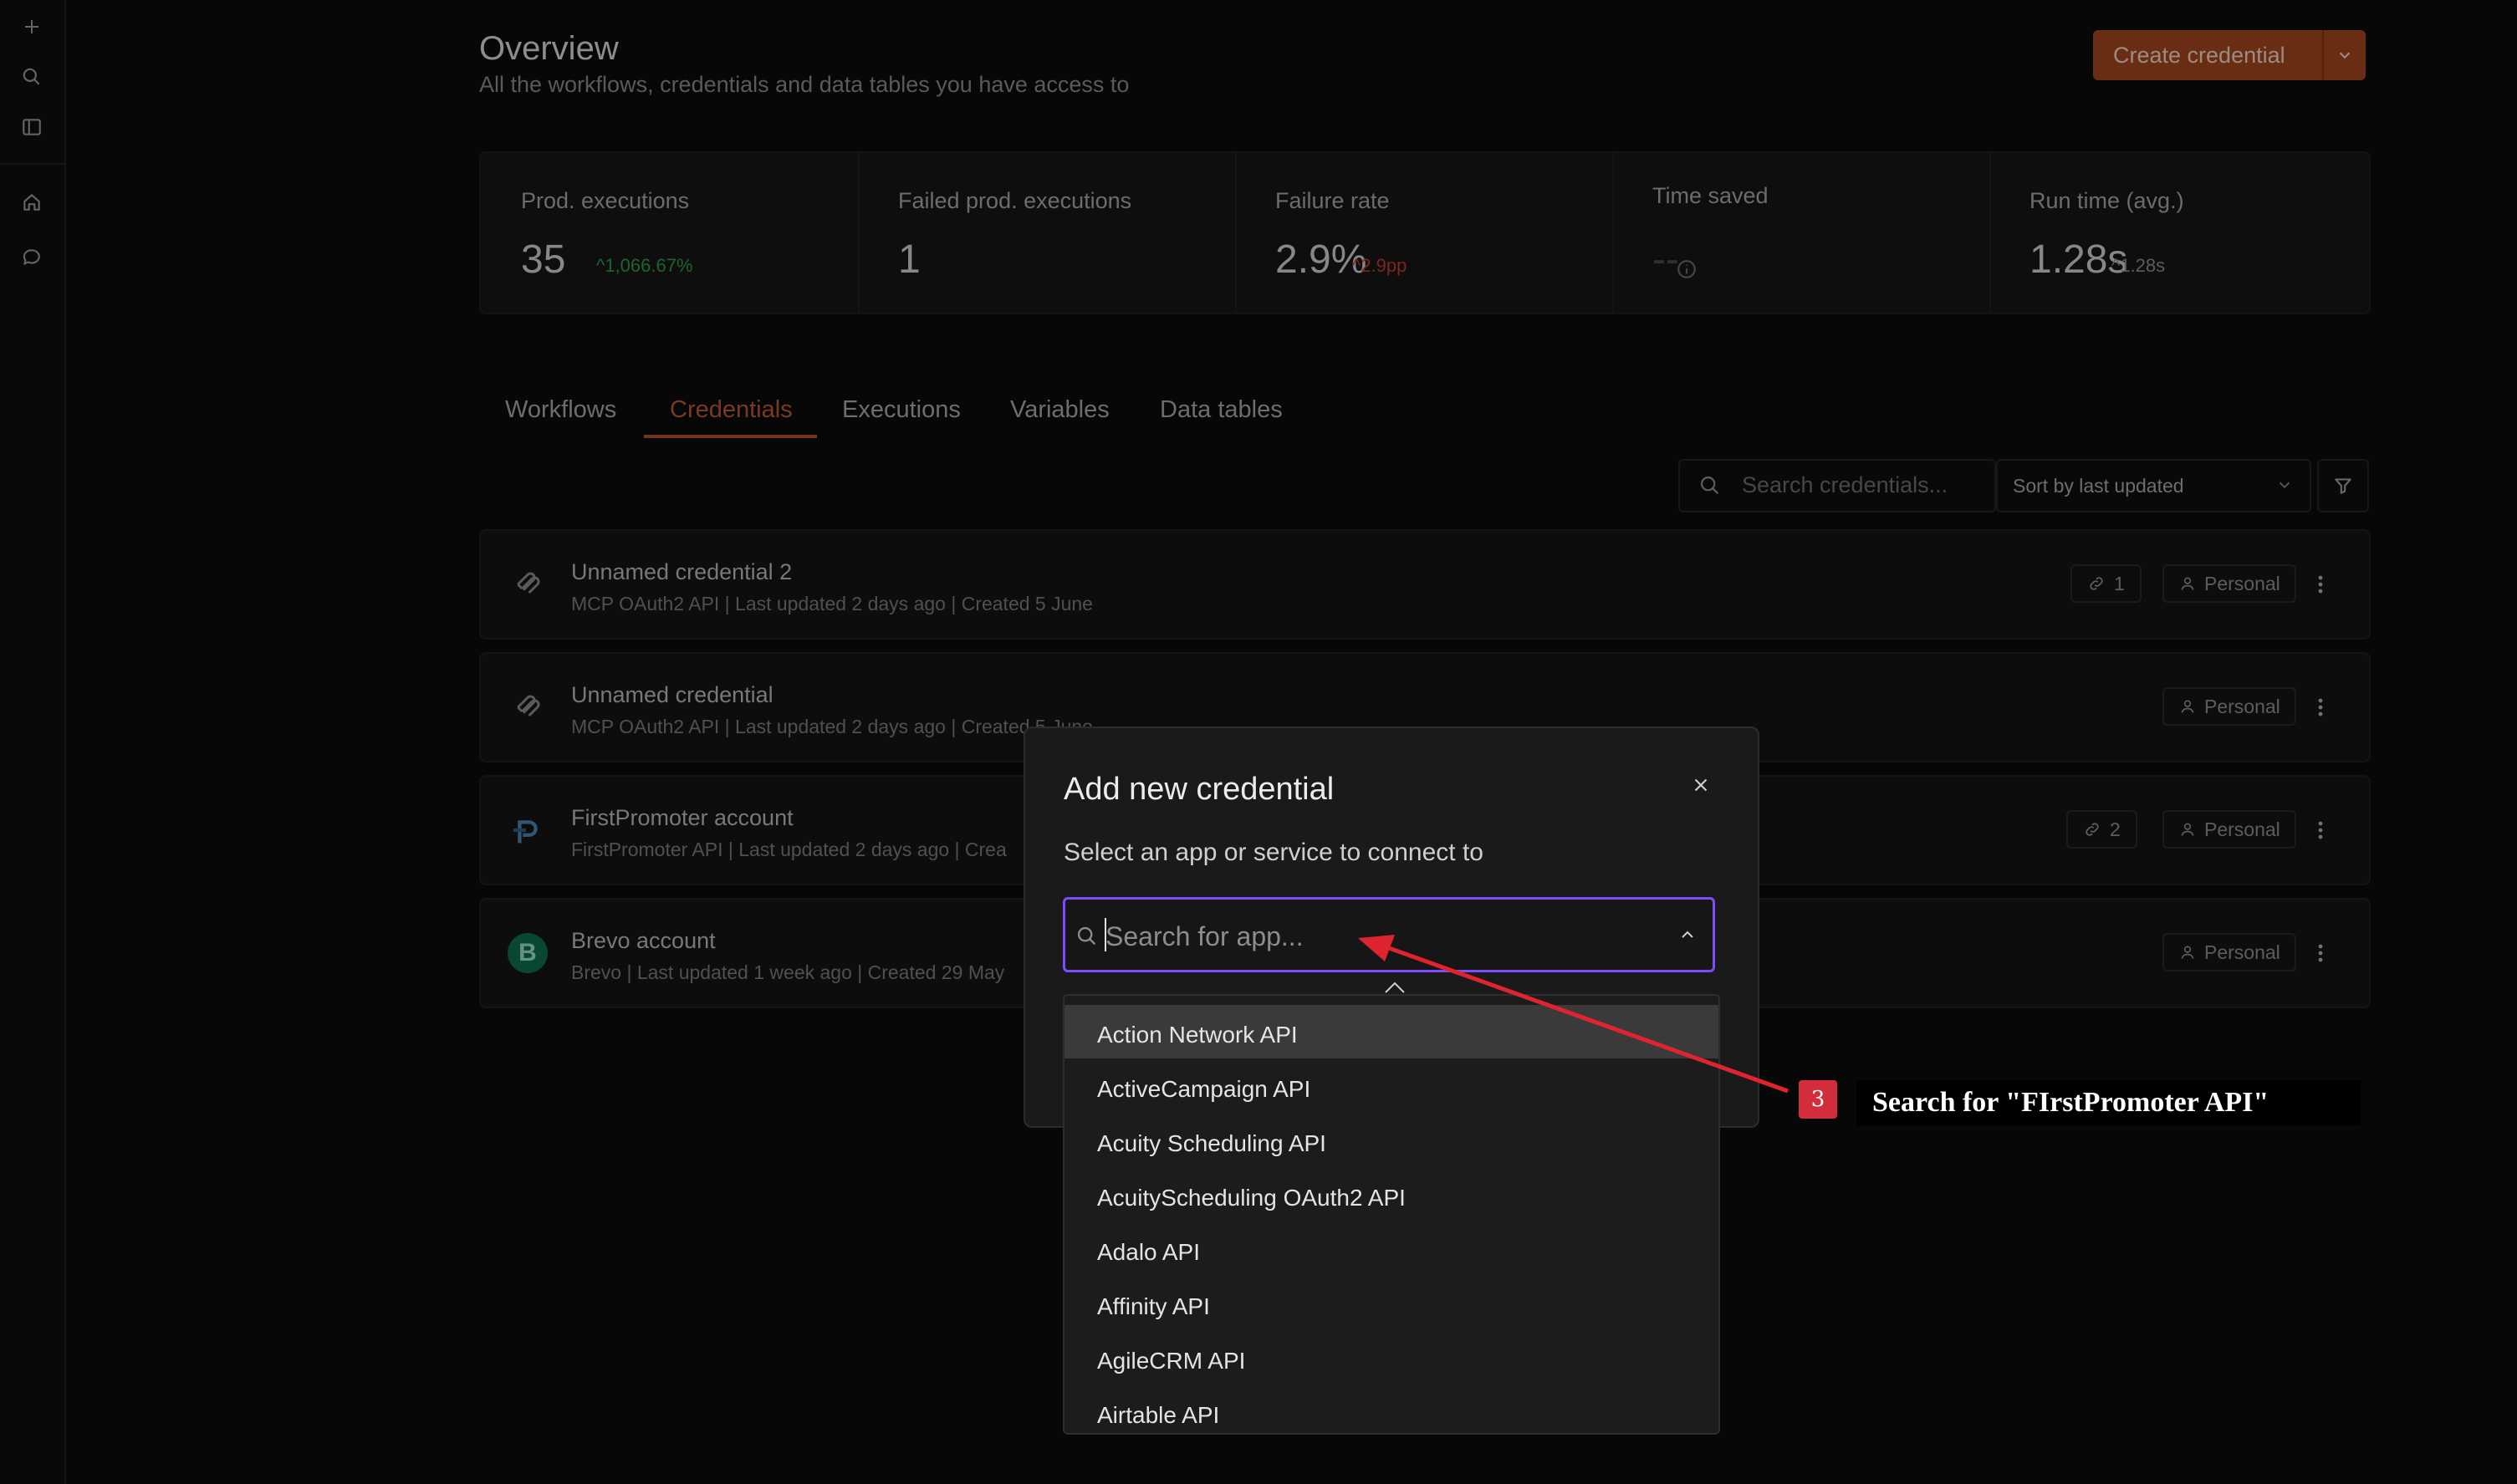  What do you see at coordinates (1391, 1249) in the screenshot?
I see `app-option: Adalo API` at bounding box center [1391, 1249].